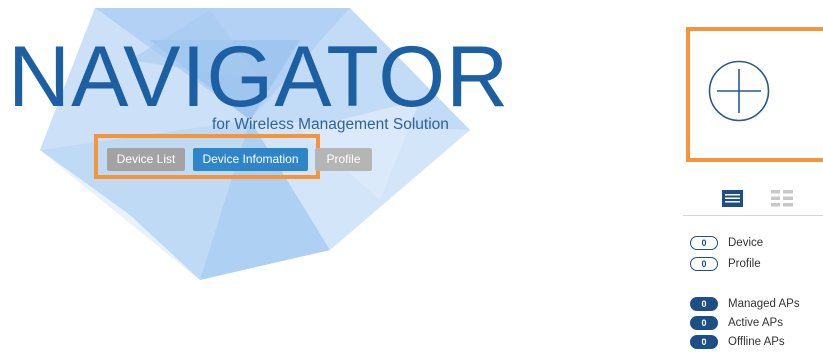 The image size is (823, 353). What do you see at coordinates (764, 304) in the screenshot?
I see `managed-aps-count-label: Managed APs` at bounding box center [764, 304].